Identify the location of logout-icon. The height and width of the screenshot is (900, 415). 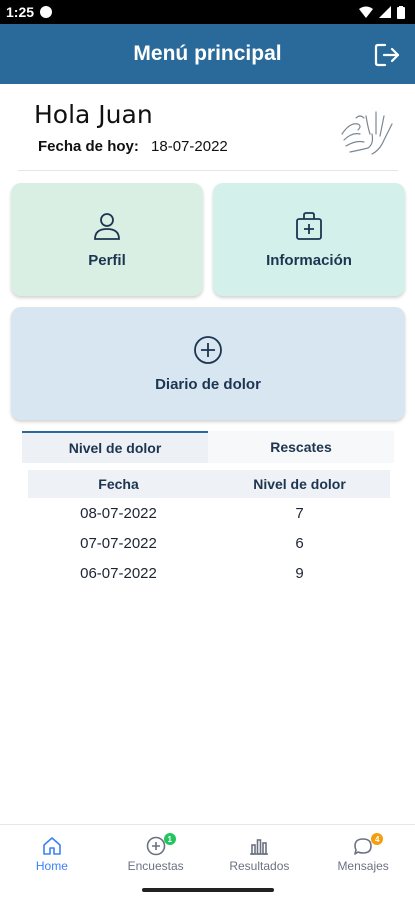
(387, 55).